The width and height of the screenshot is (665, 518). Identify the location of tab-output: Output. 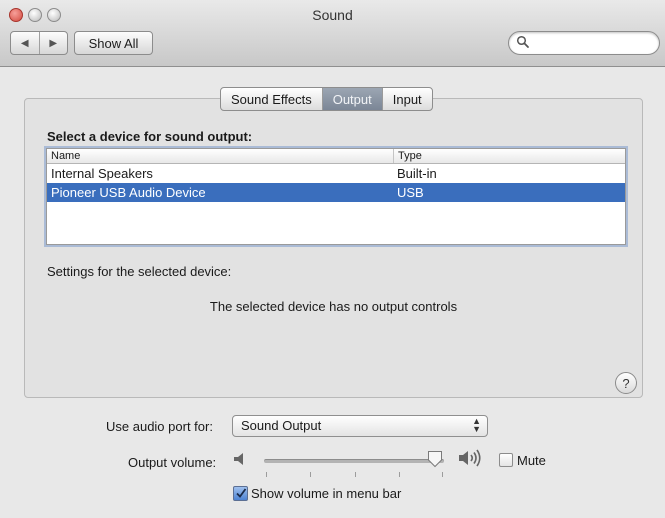
(352, 99).